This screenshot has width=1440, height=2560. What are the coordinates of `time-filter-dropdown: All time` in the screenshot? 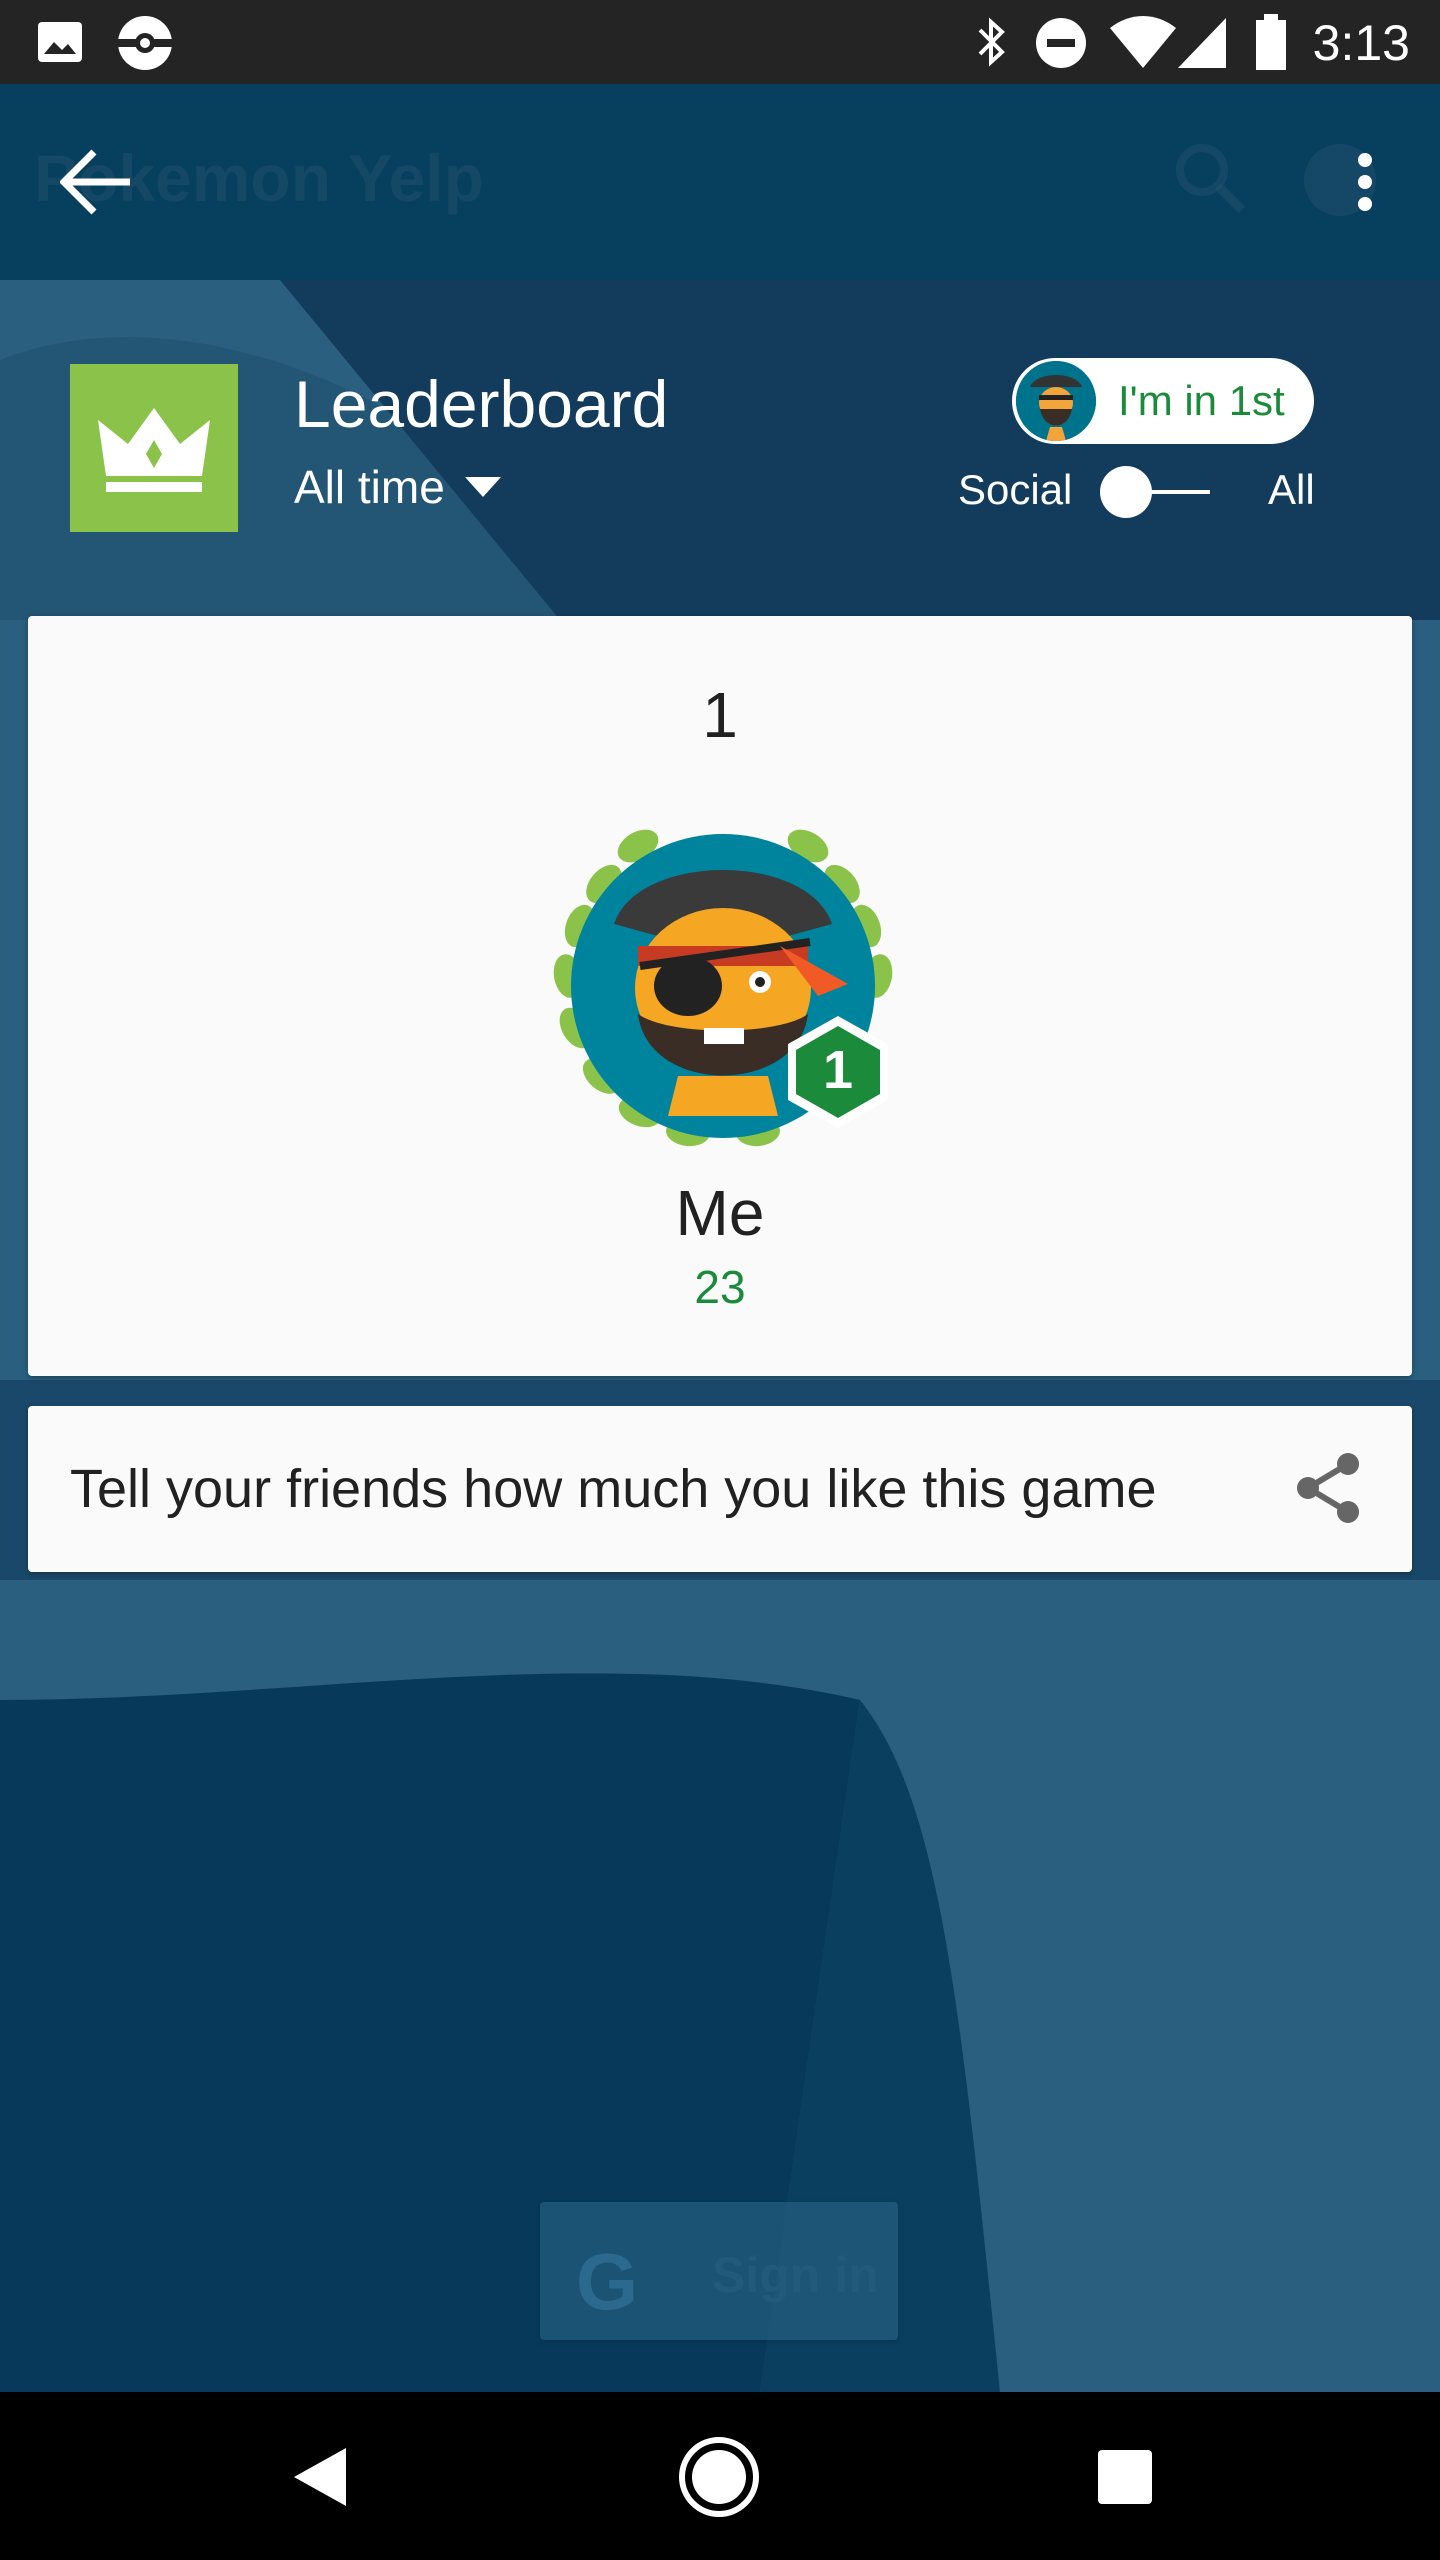 It's located at (398, 487).